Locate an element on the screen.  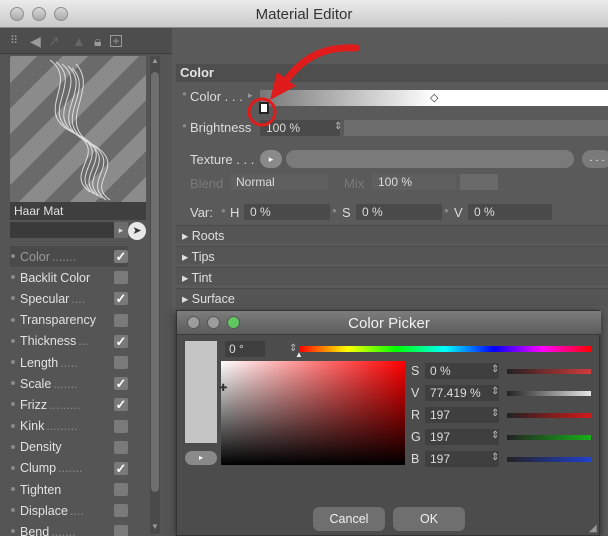
channel-v-field: 77.419 % is located at coordinates (462, 393).